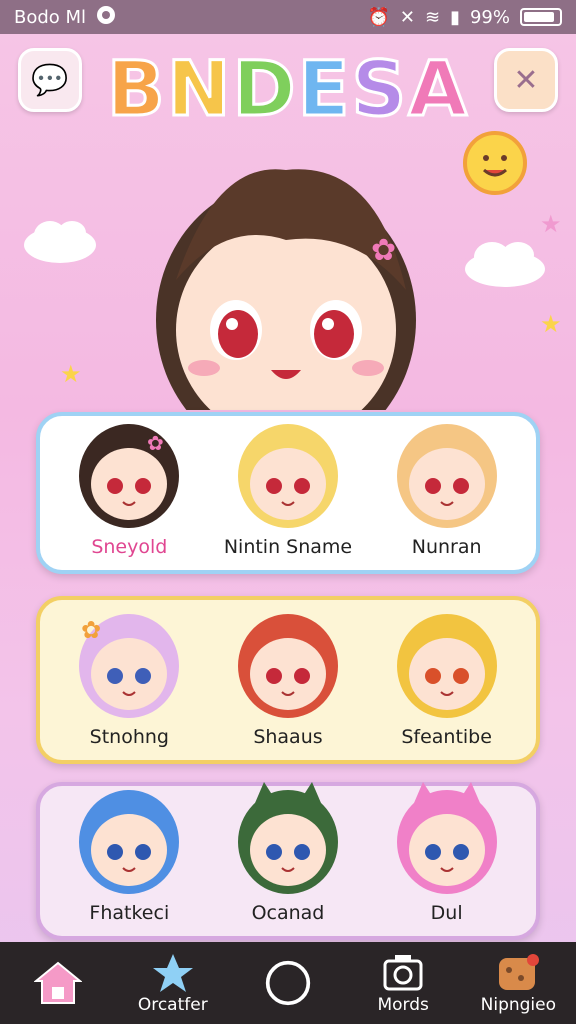 This screenshot has height=1024, width=576. What do you see at coordinates (455, 17) in the screenshot?
I see `signal-icon: ▮` at bounding box center [455, 17].